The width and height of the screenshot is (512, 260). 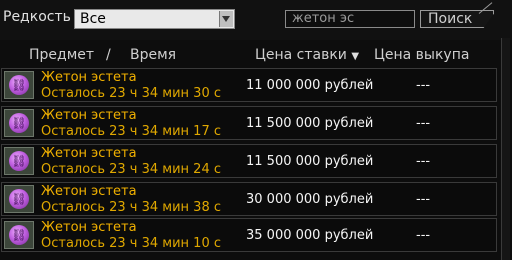 I want to click on bid-price: 35 000 000 рублей, so click(x=310, y=235).